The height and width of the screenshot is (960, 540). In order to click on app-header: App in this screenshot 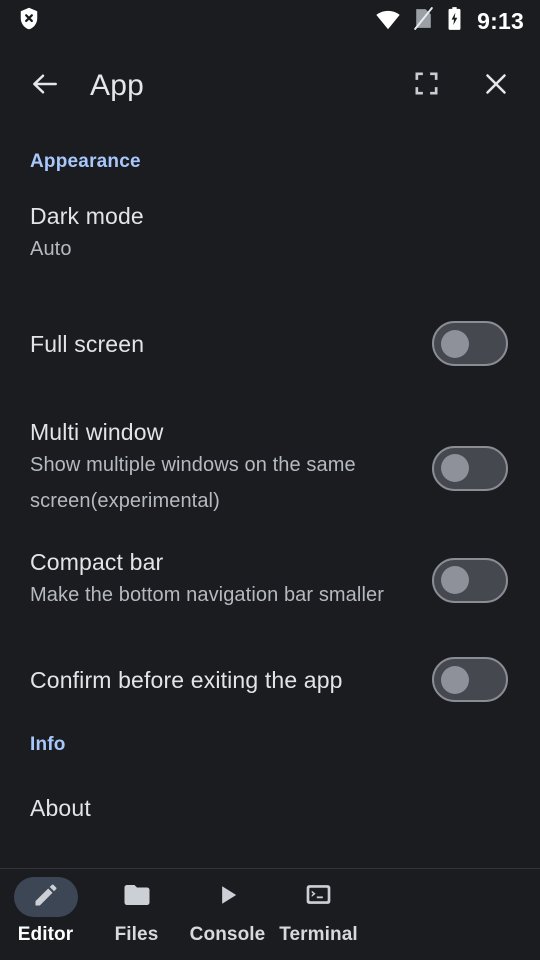, I will do `click(270, 86)`.